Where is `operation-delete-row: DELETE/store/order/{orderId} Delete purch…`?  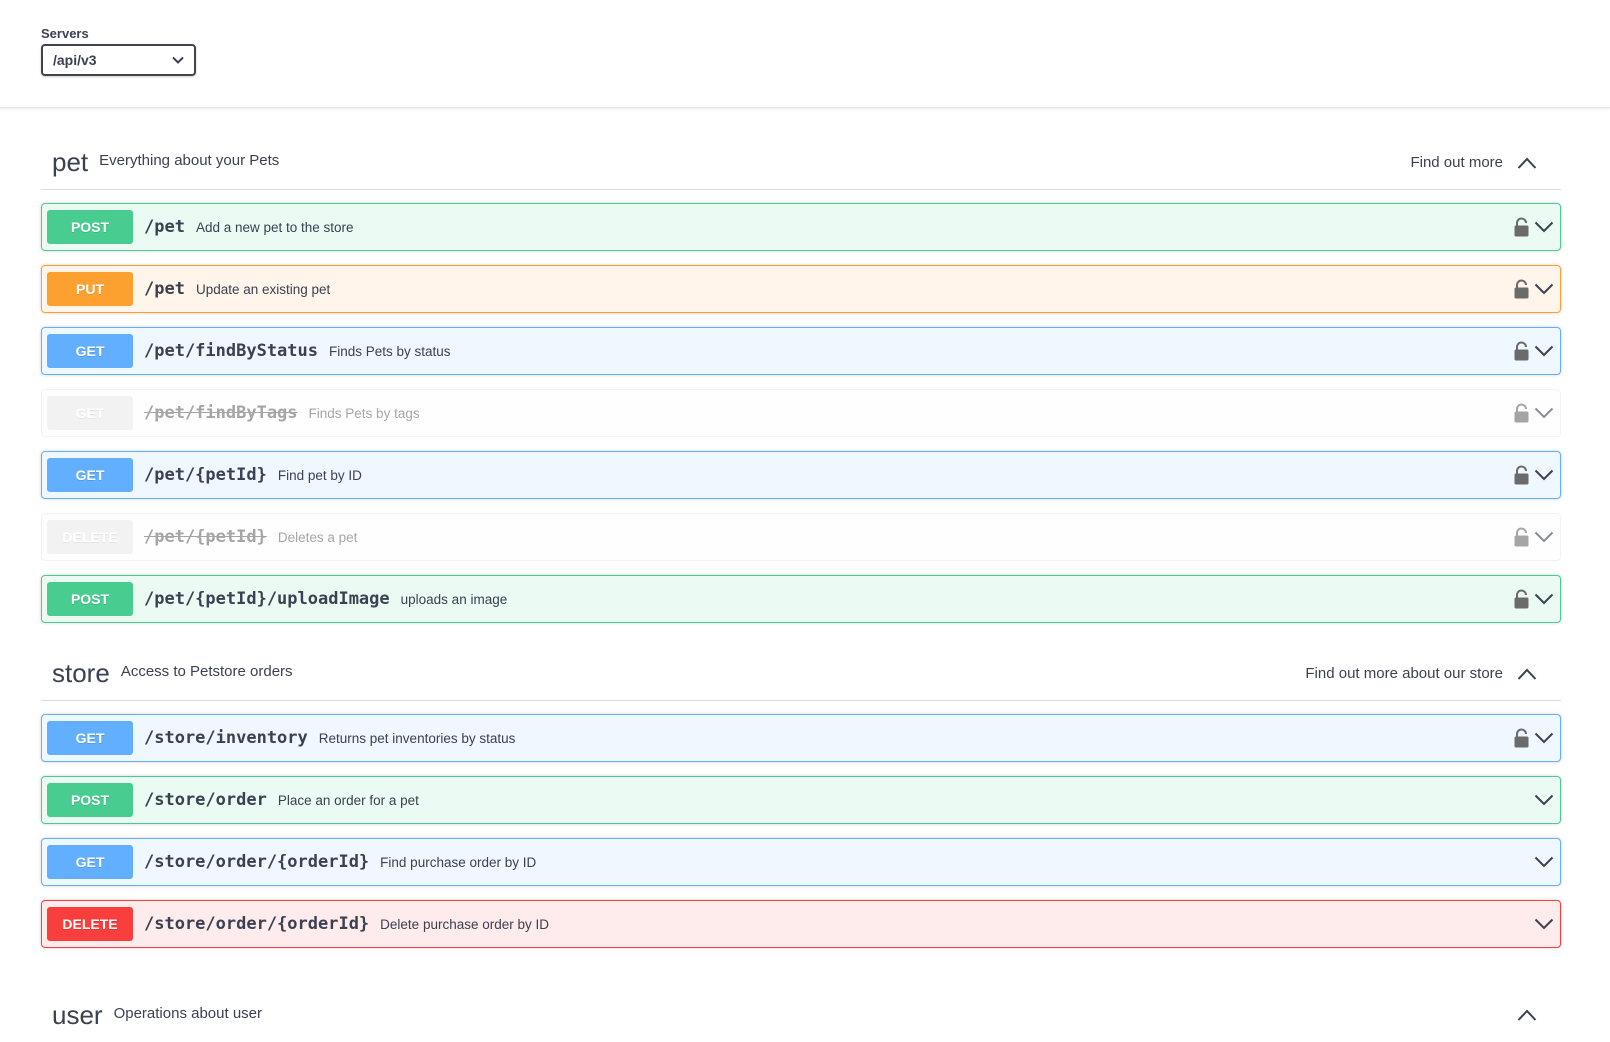
operation-delete-row: DELETE/store/order/{orderId} Delete purch… is located at coordinates (801, 924).